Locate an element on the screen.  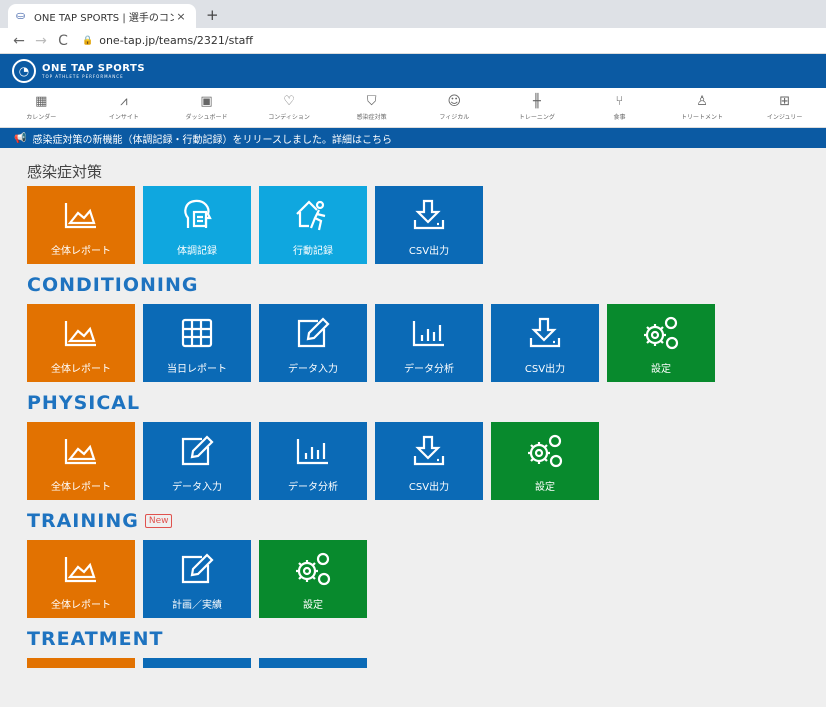
logo-icon: ◔ is located at coordinates (24, 71).